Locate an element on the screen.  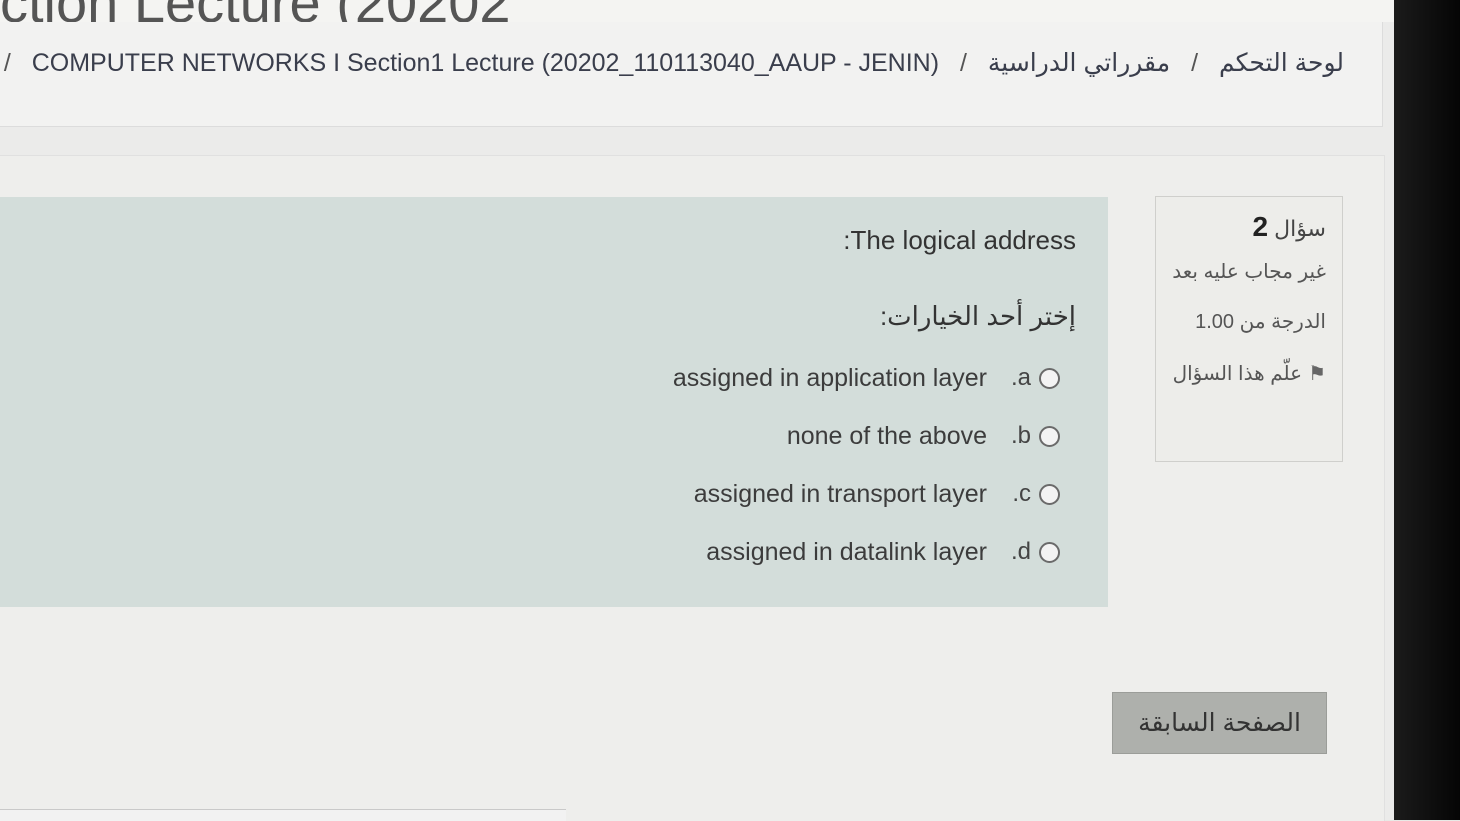
answer-prompt: إختر أحد الخيارات: is located at coordinates (977, 316).